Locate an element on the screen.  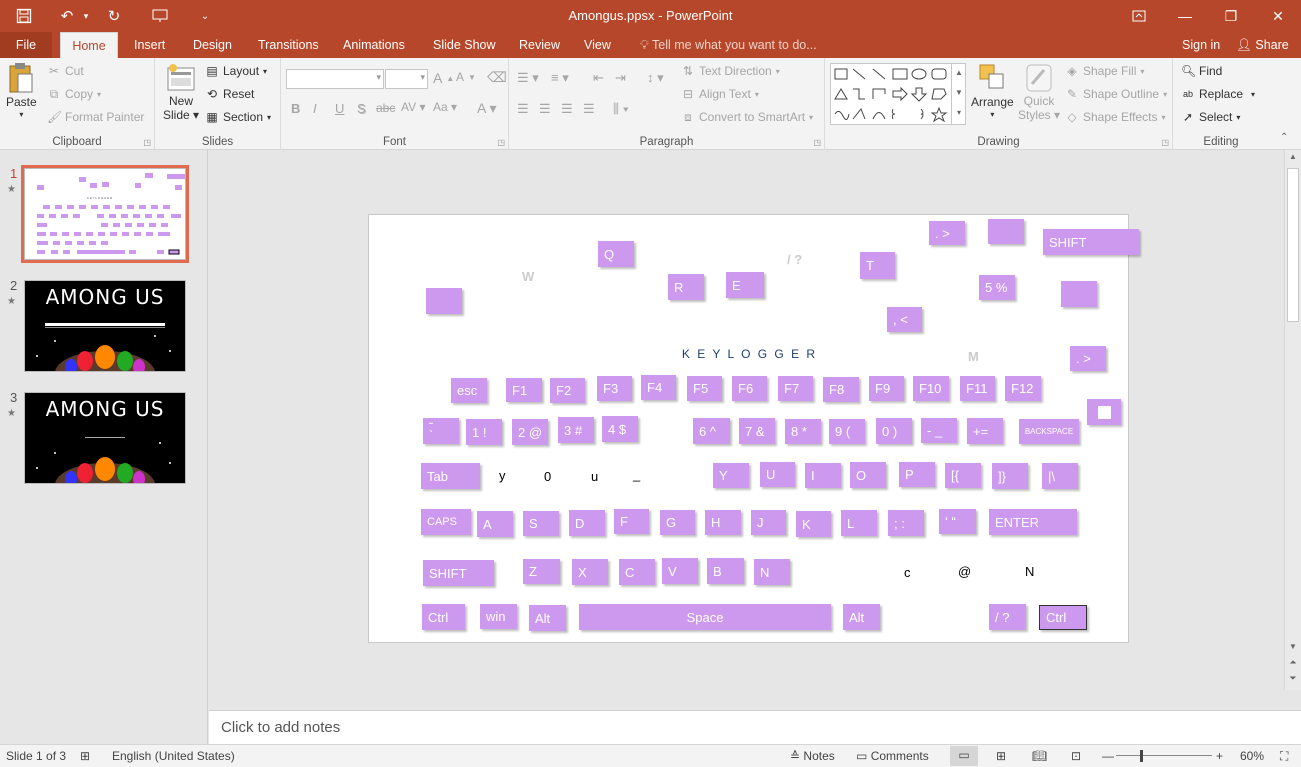
tab-home: Home is located at coordinates (89, 45).